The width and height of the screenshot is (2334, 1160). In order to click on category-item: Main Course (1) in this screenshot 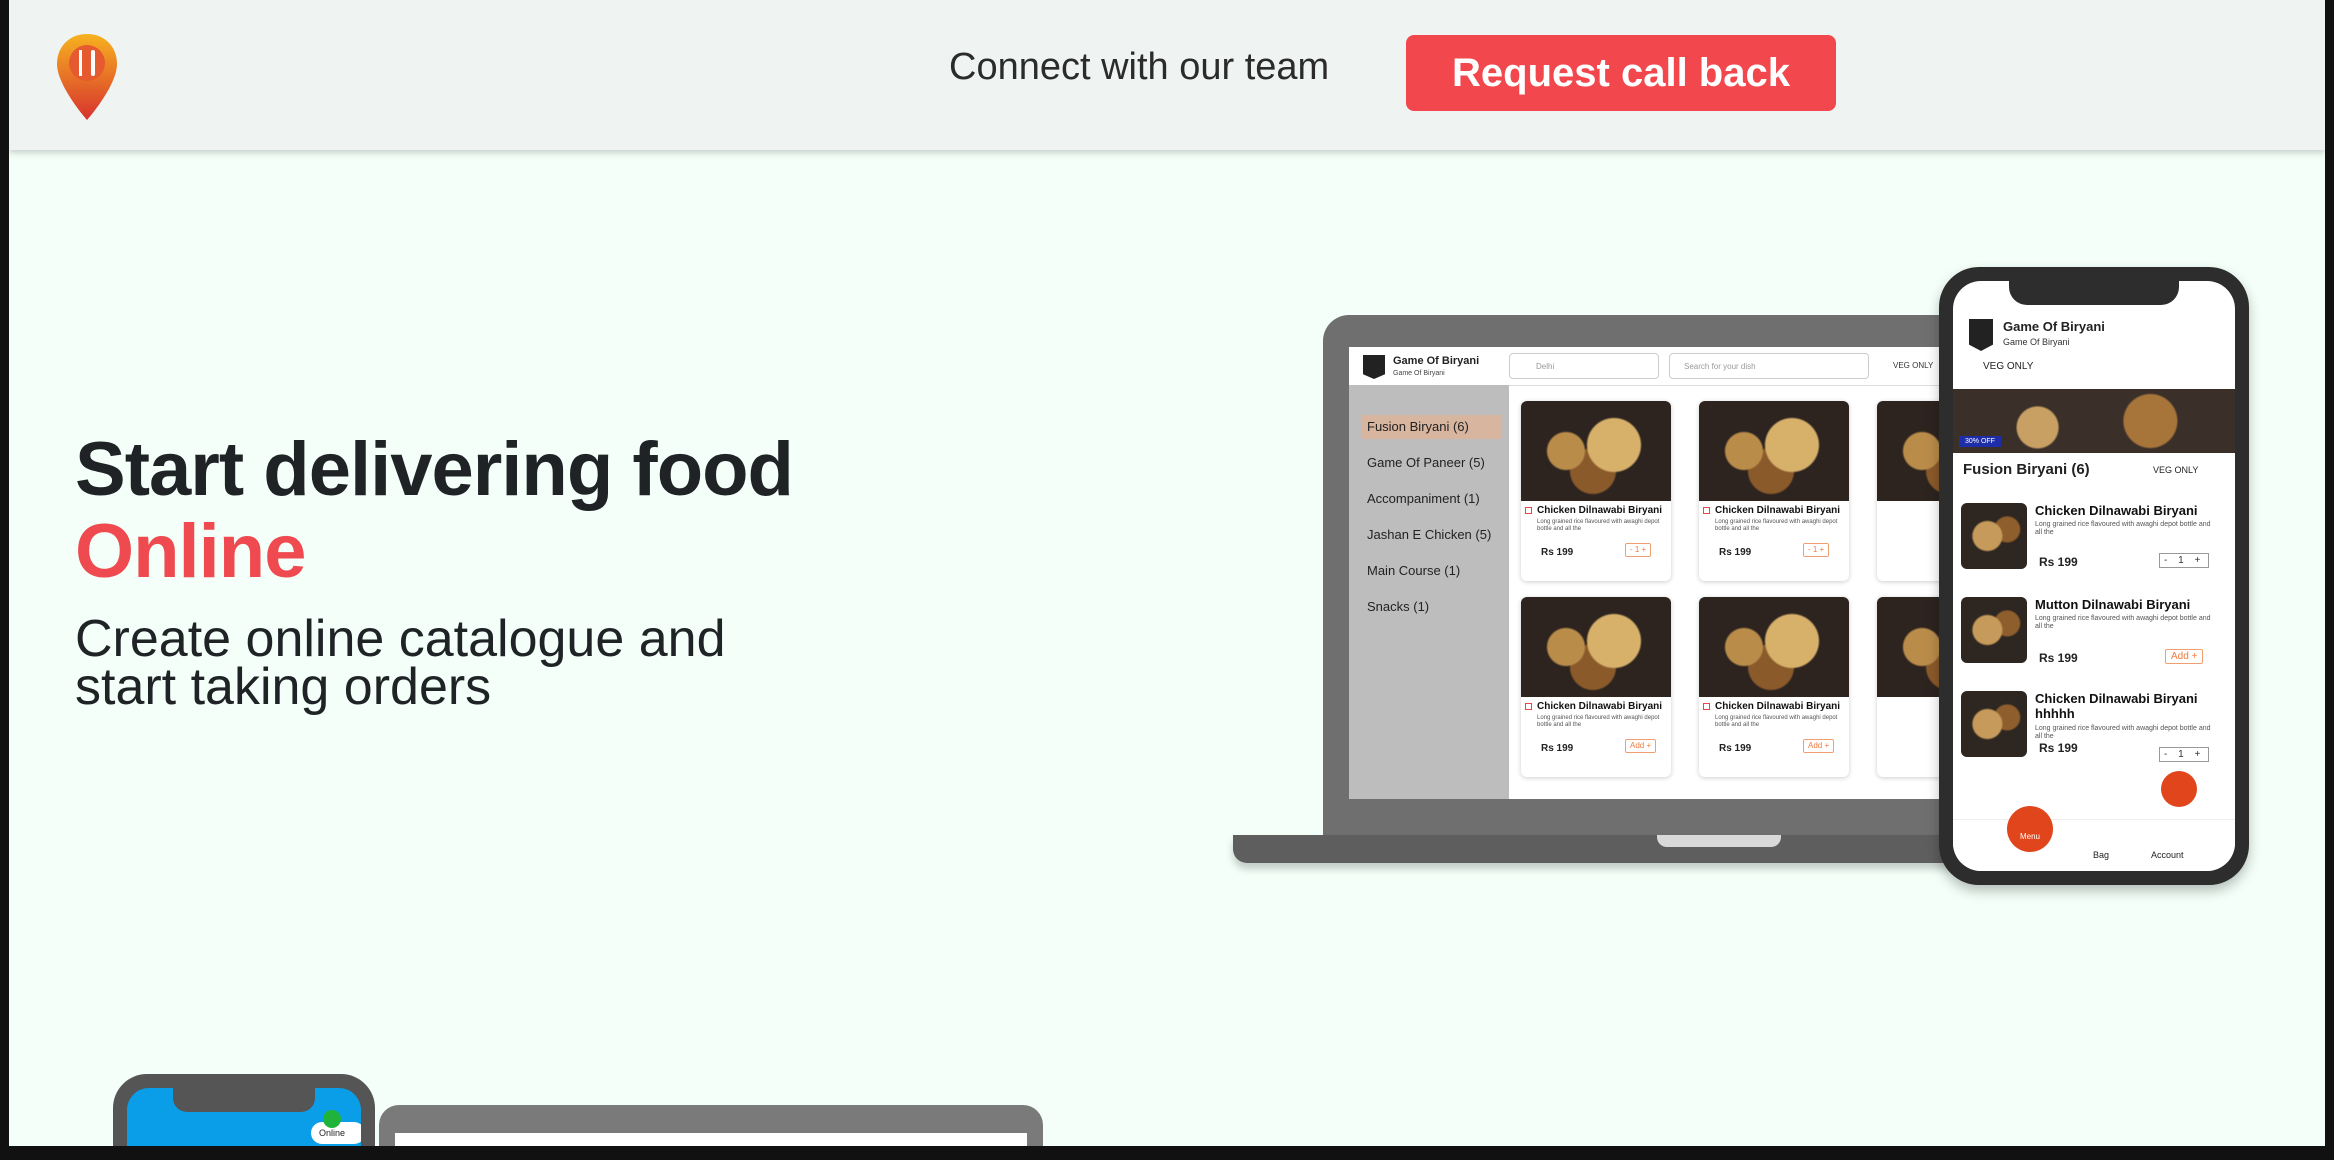, I will do `click(1431, 571)`.